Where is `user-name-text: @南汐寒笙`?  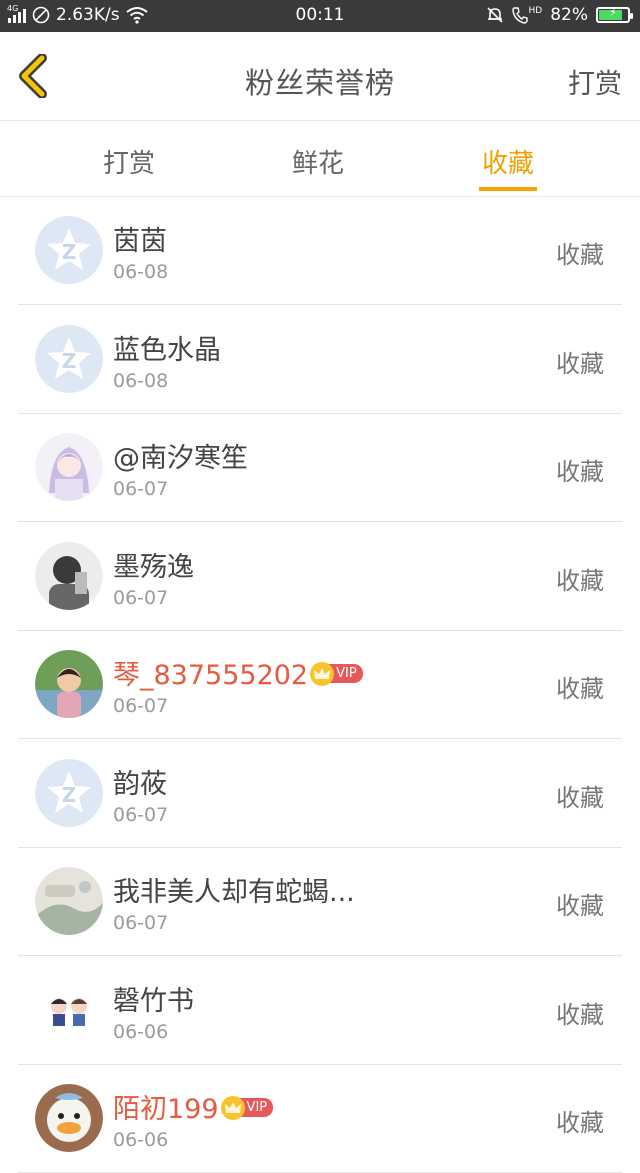
user-name-text: @南汐寒笙 is located at coordinates (180, 458).